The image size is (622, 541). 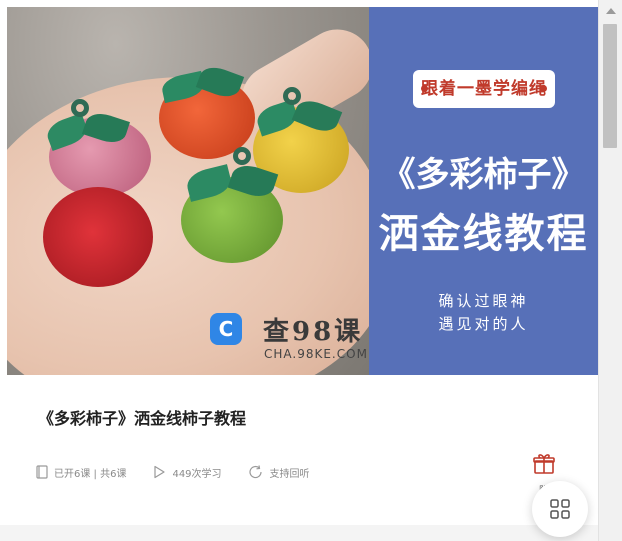 I want to click on course-meta: 已开6课 | 共6课 449次学习 支持回听, so click(x=186, y=472).